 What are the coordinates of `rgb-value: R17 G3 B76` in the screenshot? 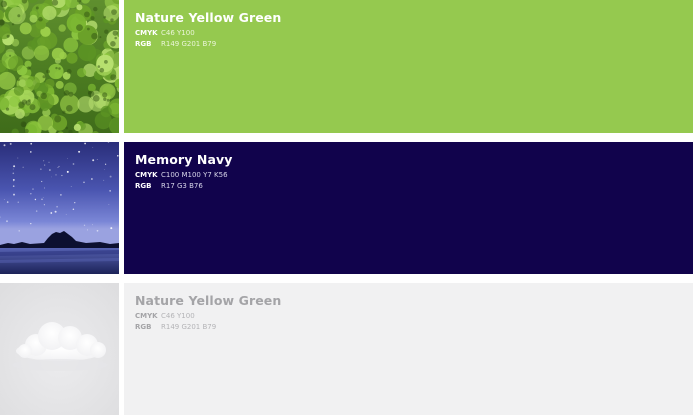 It's located at (182, 186).